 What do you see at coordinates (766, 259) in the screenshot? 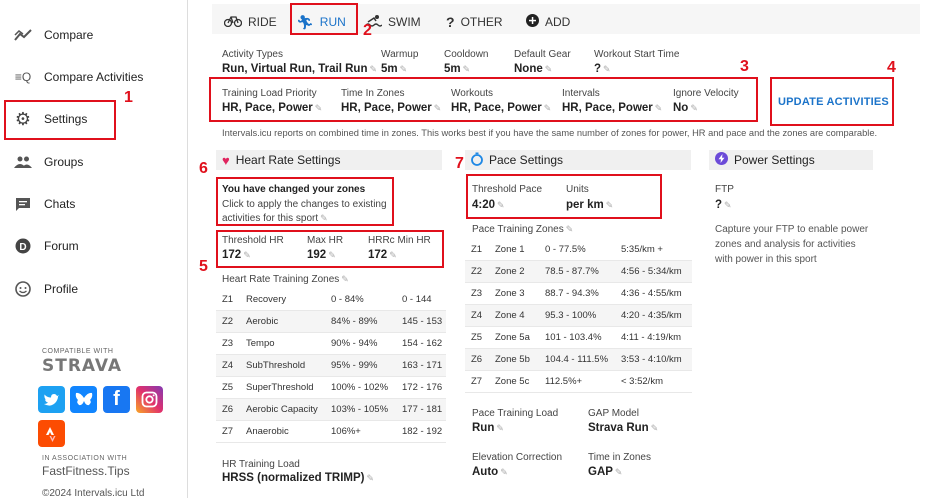
I see `power-capture-text-3: with power in this sport` at bounding box center [766, 259].